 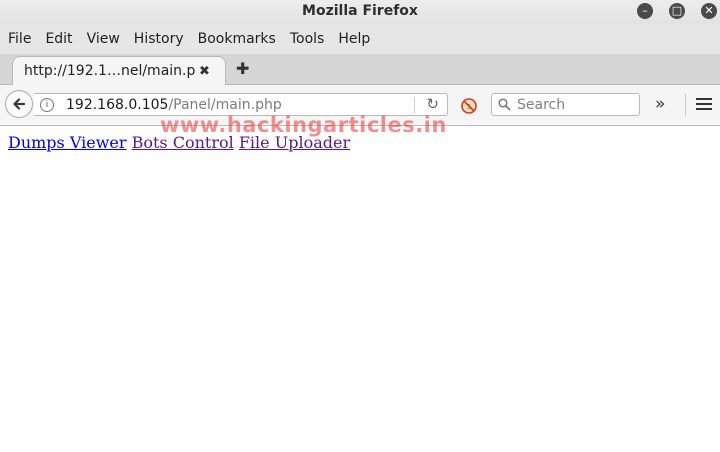 I want to click on search-placeholder: Search, so click(x=541, y=104).